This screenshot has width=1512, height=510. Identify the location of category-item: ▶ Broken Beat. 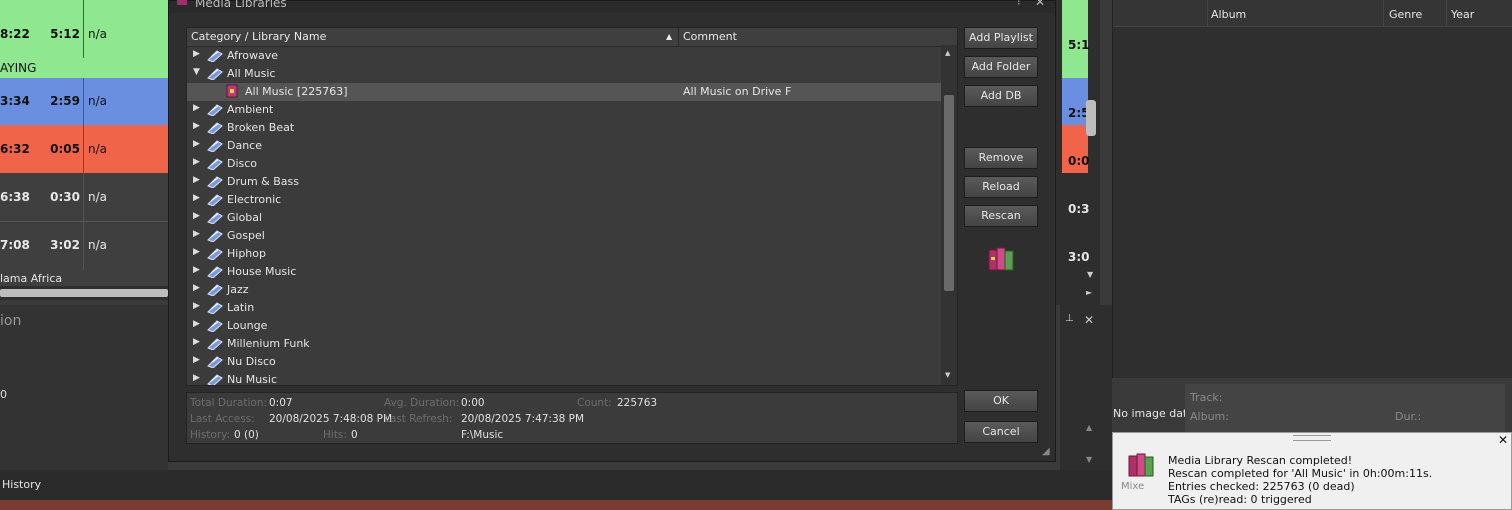
(564, 128).